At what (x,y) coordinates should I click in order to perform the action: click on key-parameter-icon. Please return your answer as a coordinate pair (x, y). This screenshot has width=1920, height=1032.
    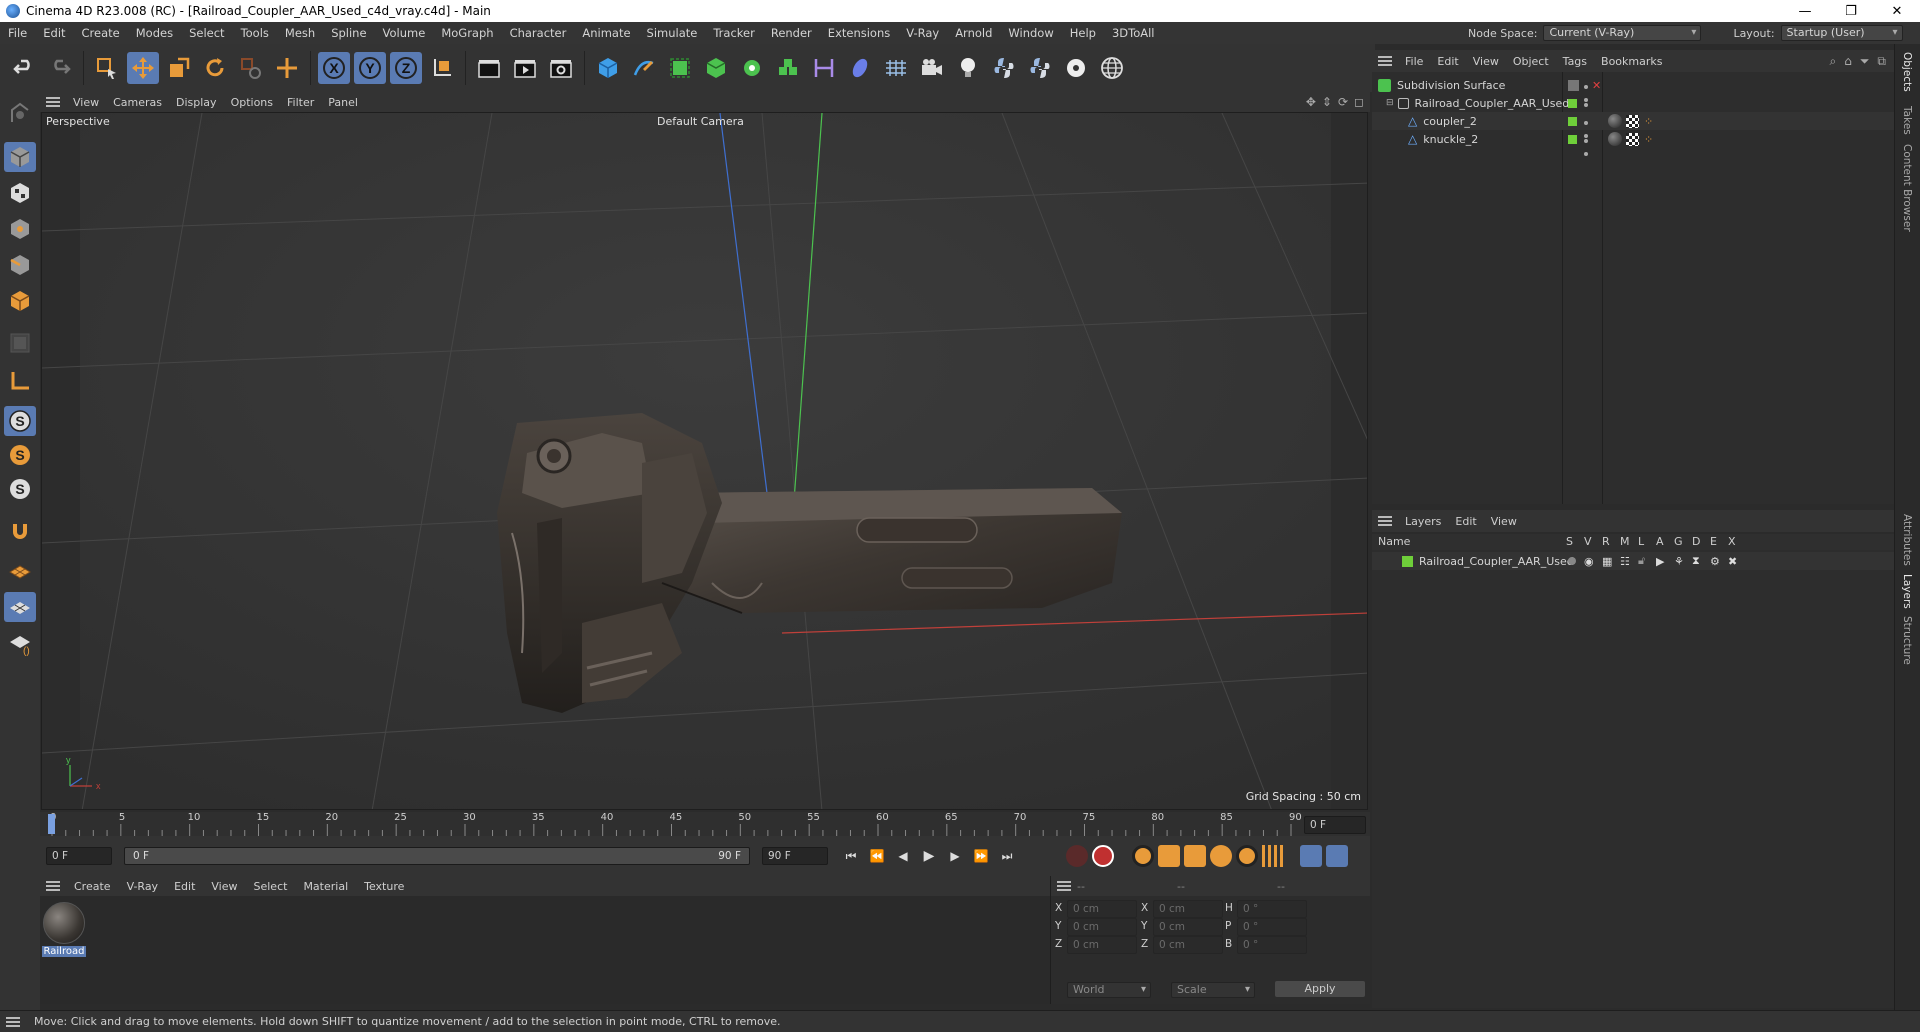
    Looking at the image, I should click on (1247, 856).